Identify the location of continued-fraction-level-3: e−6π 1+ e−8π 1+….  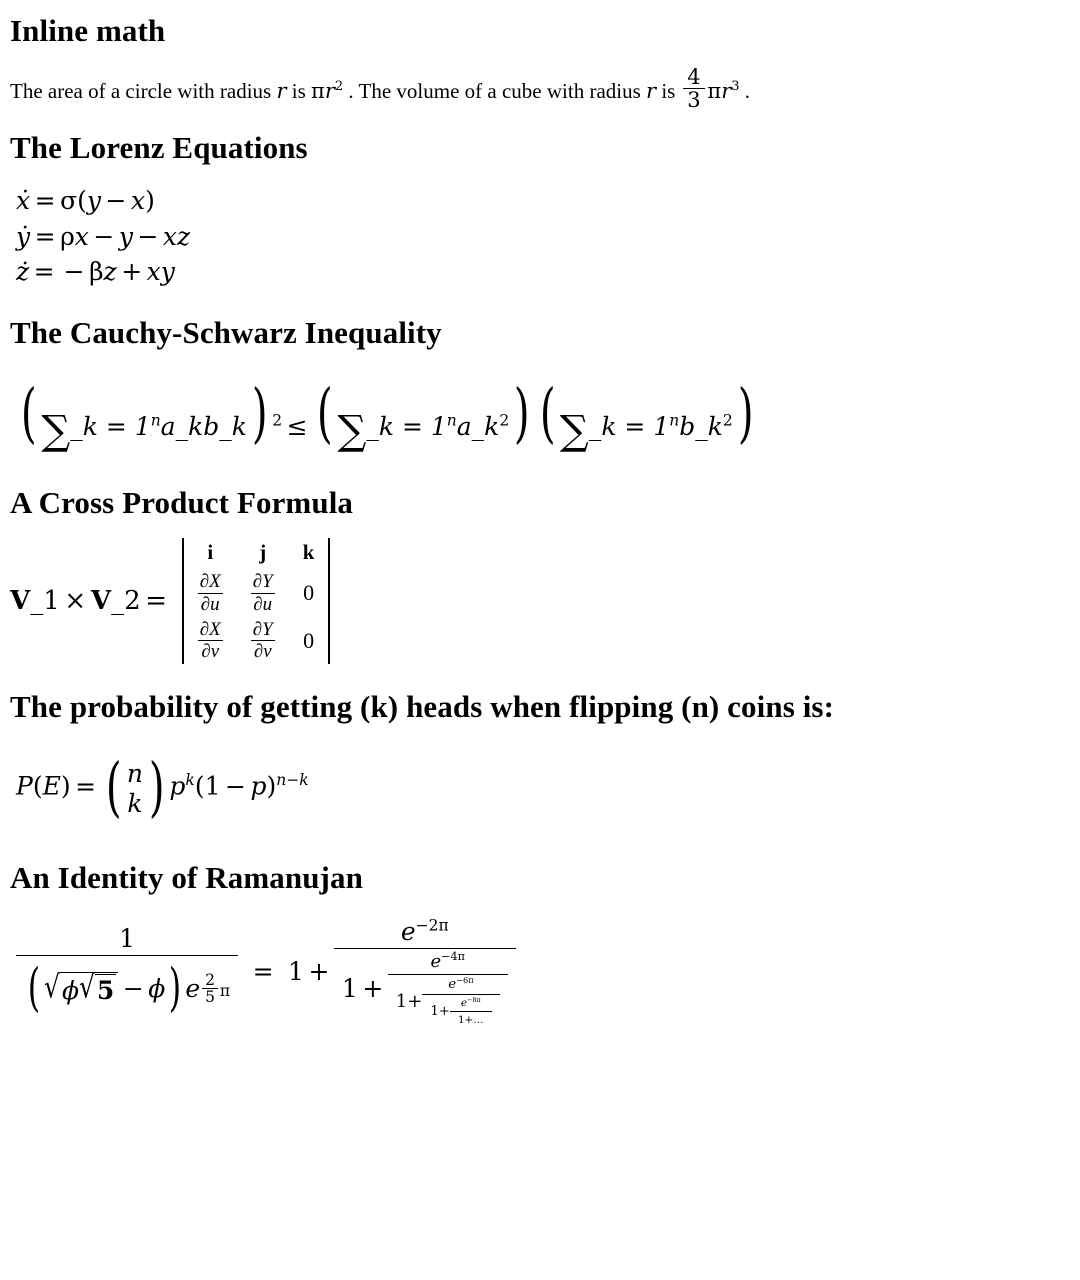
(461, 1001).